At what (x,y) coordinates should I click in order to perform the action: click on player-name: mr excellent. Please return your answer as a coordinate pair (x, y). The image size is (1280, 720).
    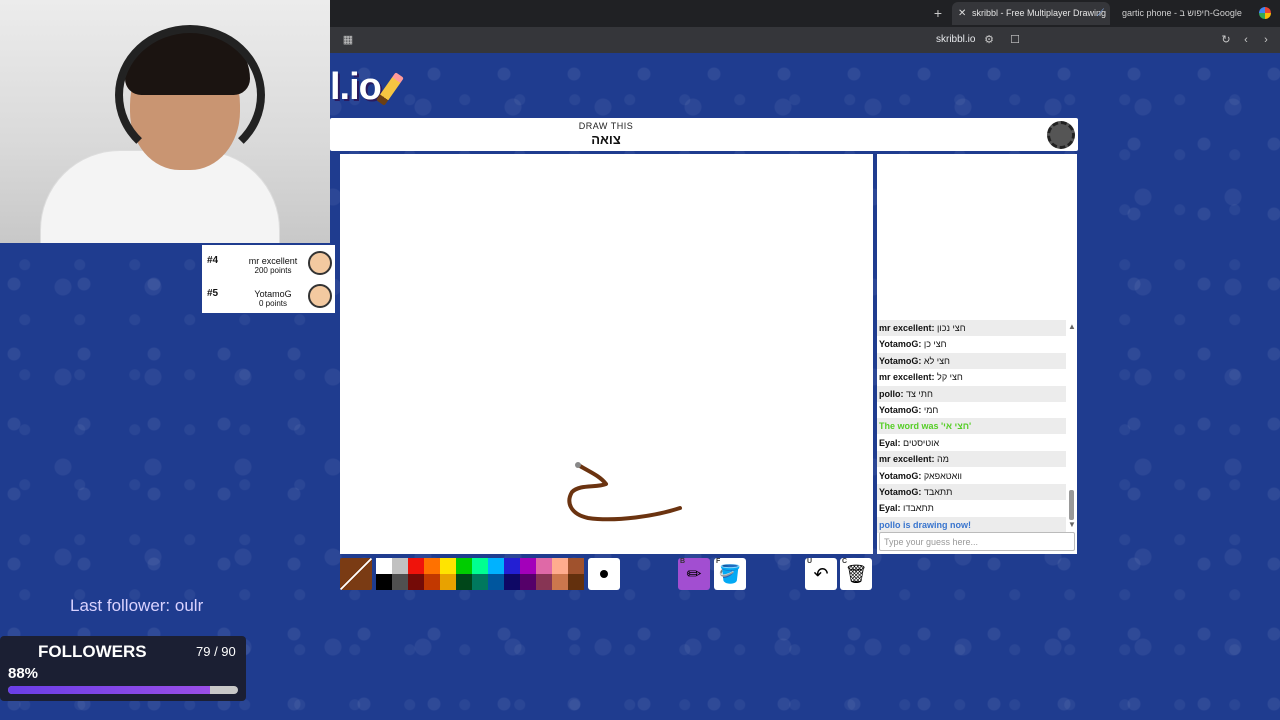
    Looking at the image, I should click on (273, 261).